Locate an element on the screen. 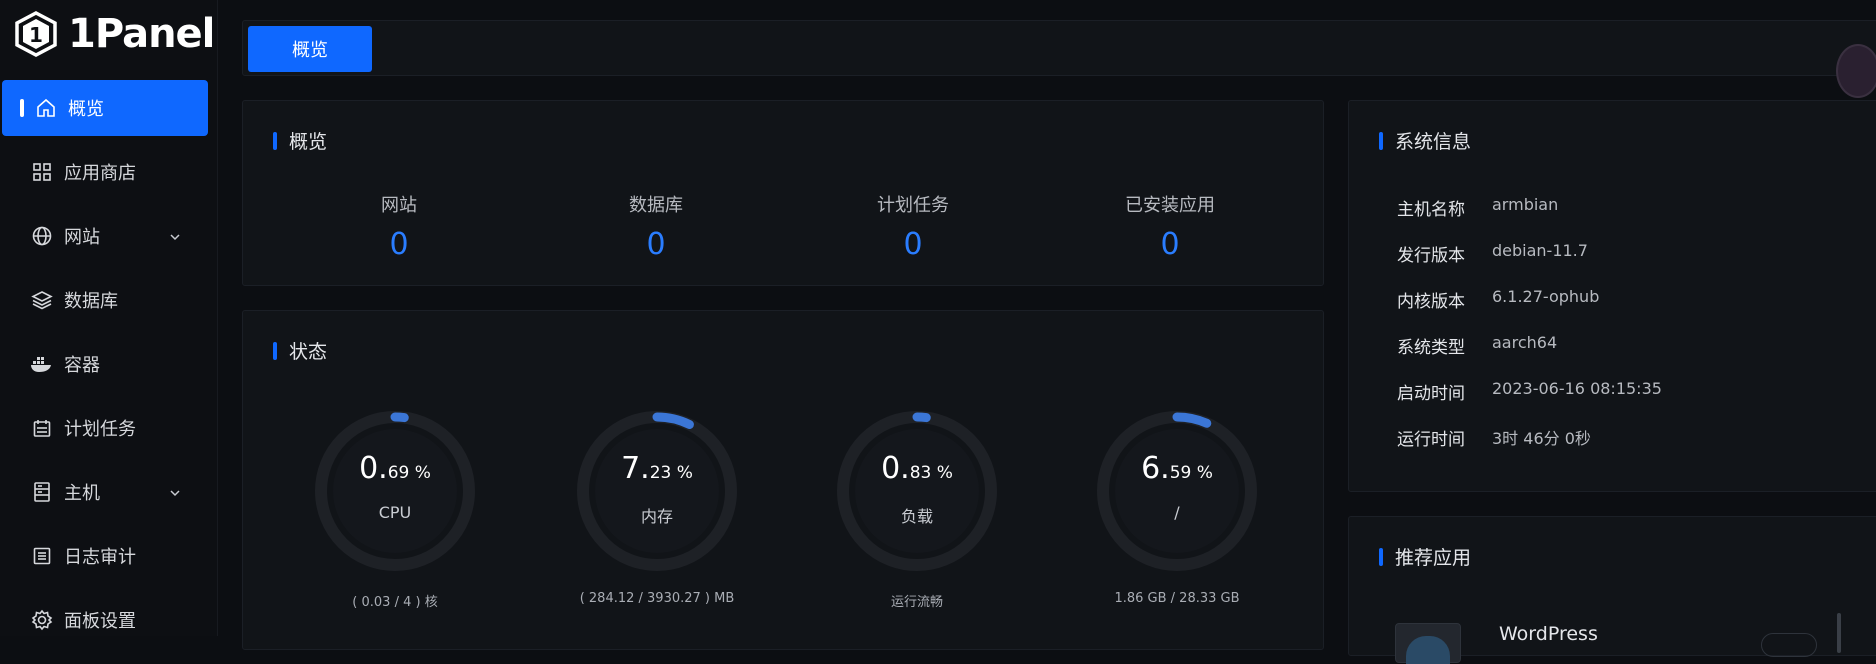  gauge-footer: 运行流畅 is located at coordinates (917, 600).